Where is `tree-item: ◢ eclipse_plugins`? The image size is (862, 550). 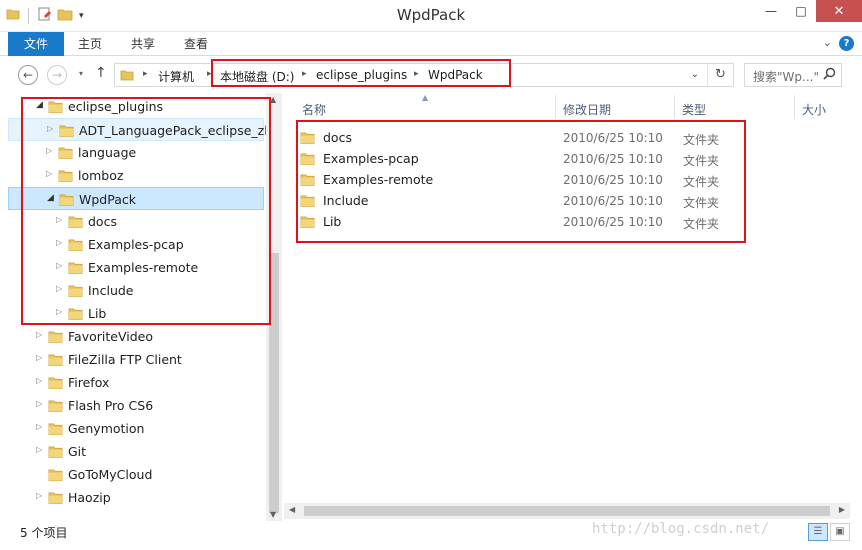
tree-item: ◢ eclipse_plugins is located at coordinates (136, 106).